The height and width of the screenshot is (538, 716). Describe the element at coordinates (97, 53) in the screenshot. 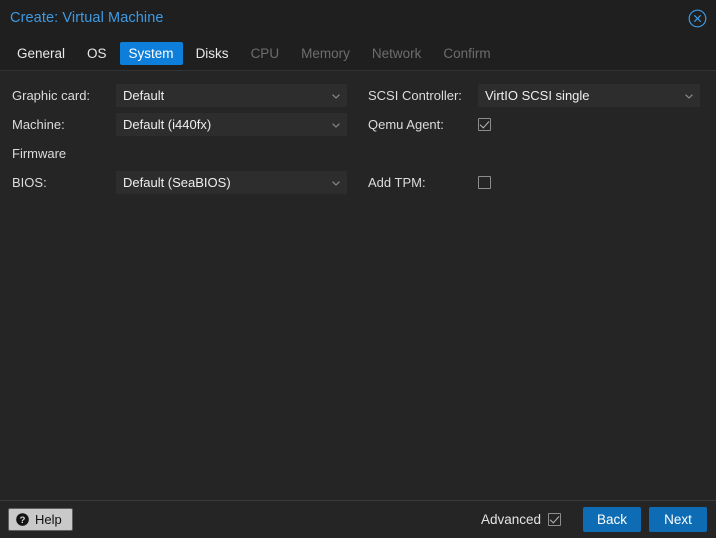

I see `tab-os: OS` at that location.